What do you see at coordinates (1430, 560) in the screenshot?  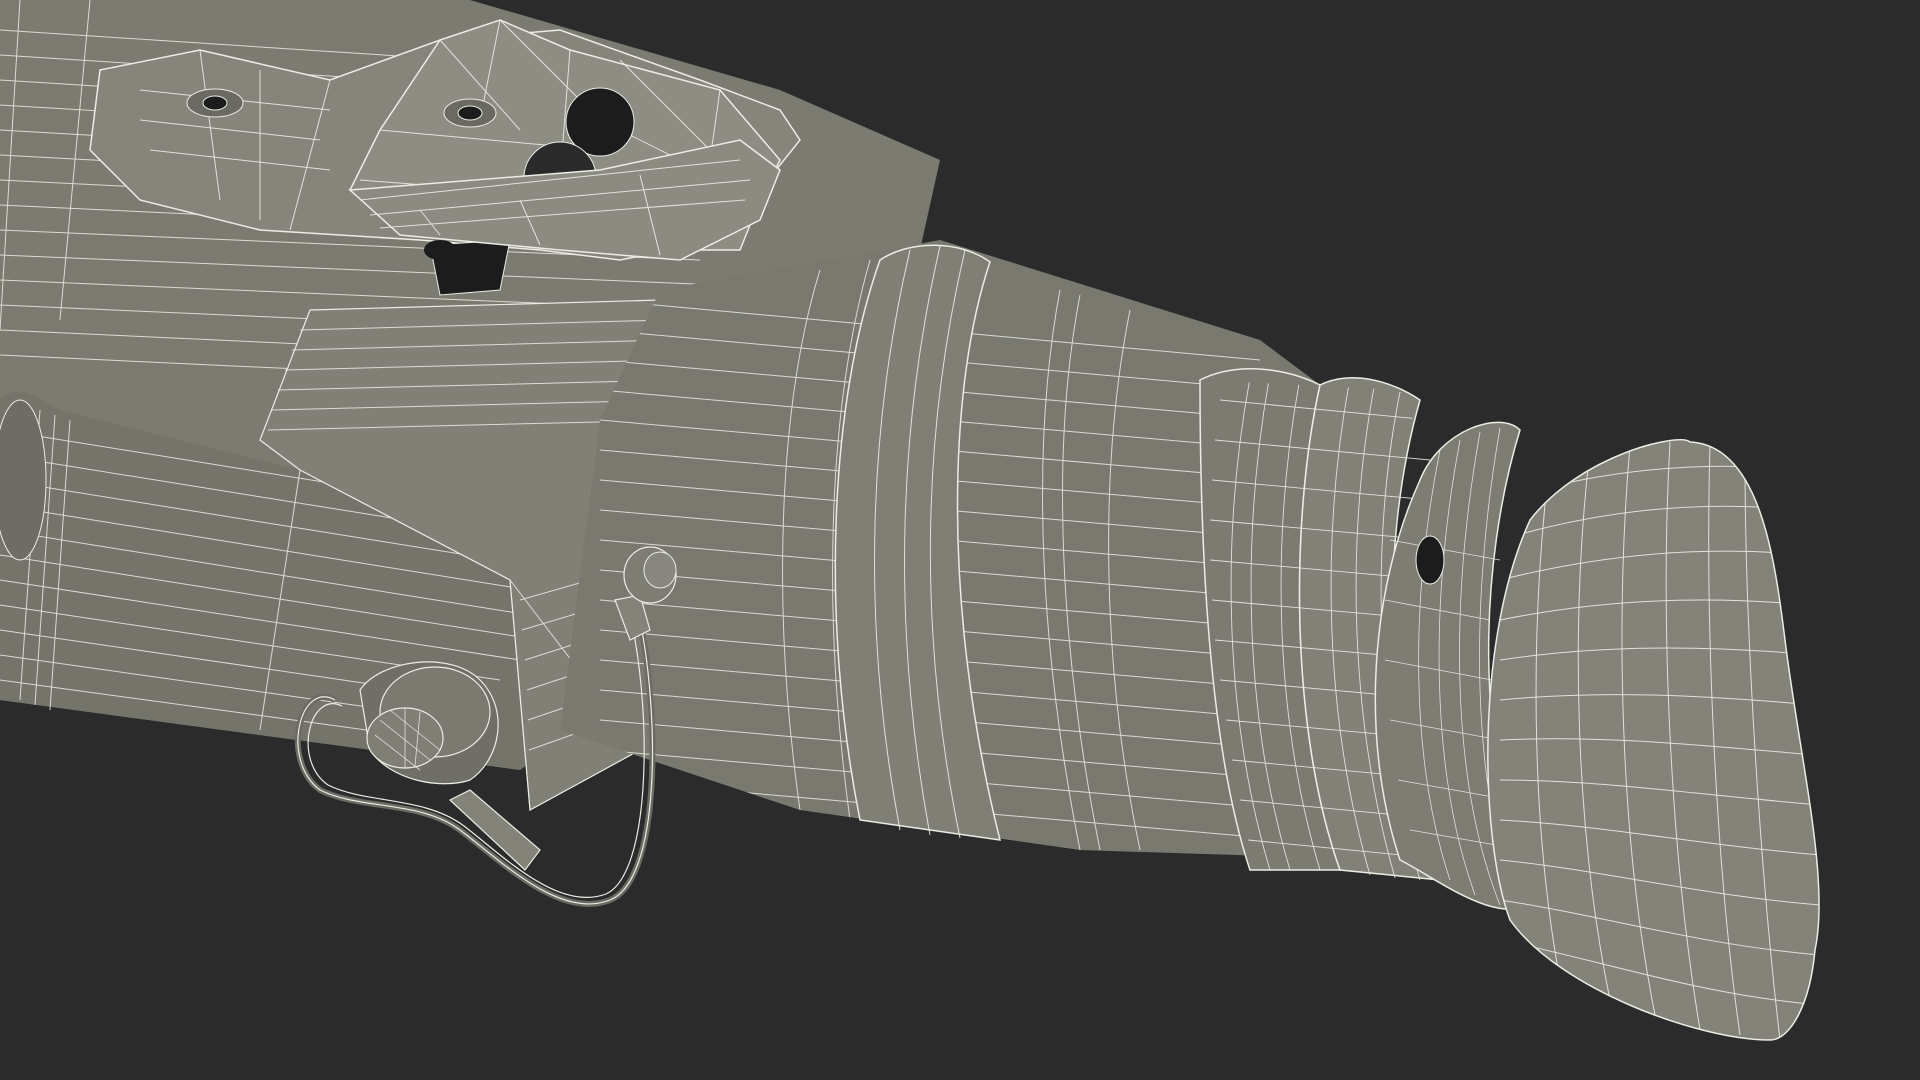 I see `eyecup-vent` at bounding box center [1430, 560].